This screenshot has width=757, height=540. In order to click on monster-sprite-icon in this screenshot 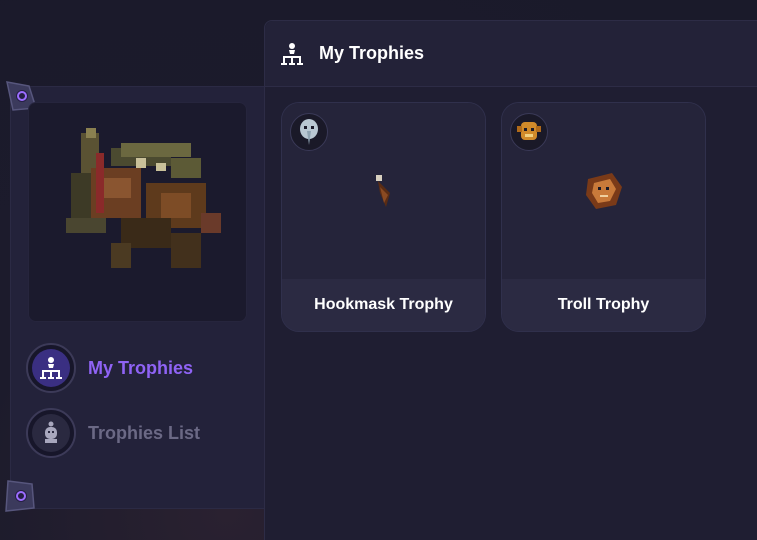, I will do `click(143, 198)`.